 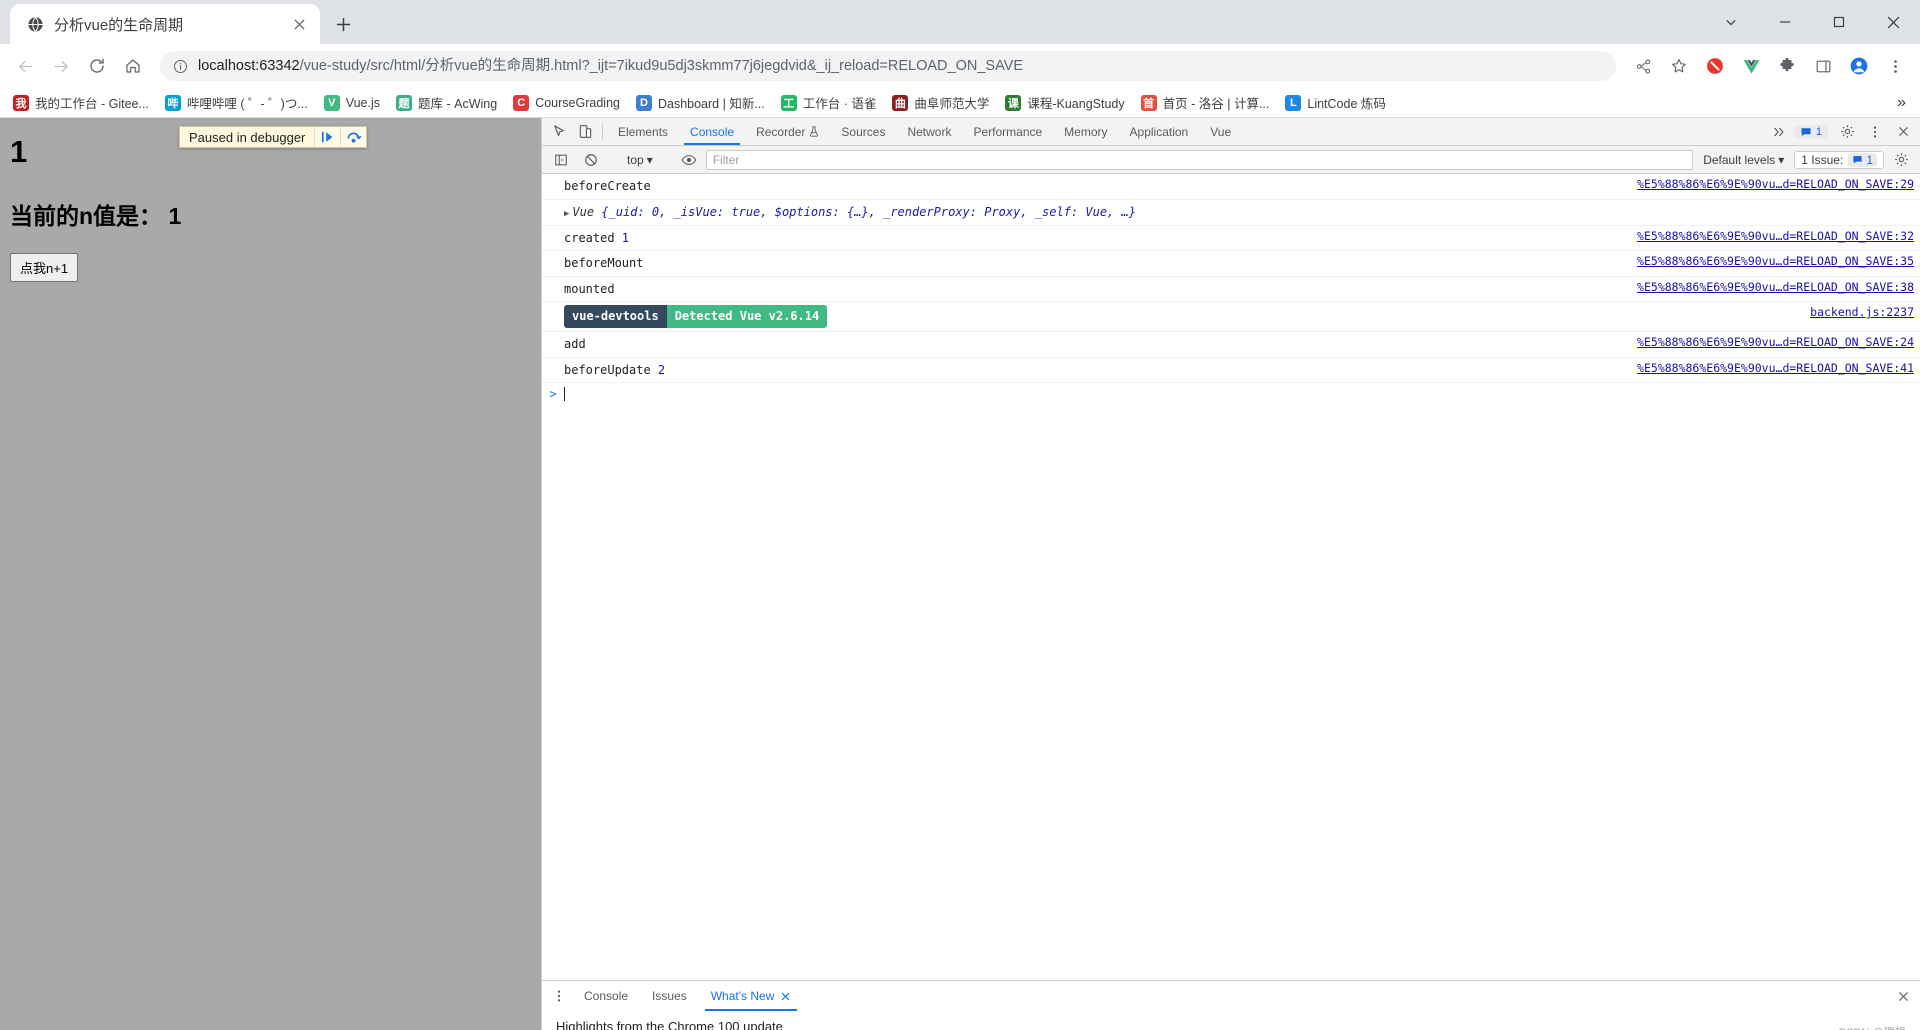 What do you see at coordinates (1715, 66) in the screenshot?
I see `adblock-icon` at bounding box center [1715, 66].